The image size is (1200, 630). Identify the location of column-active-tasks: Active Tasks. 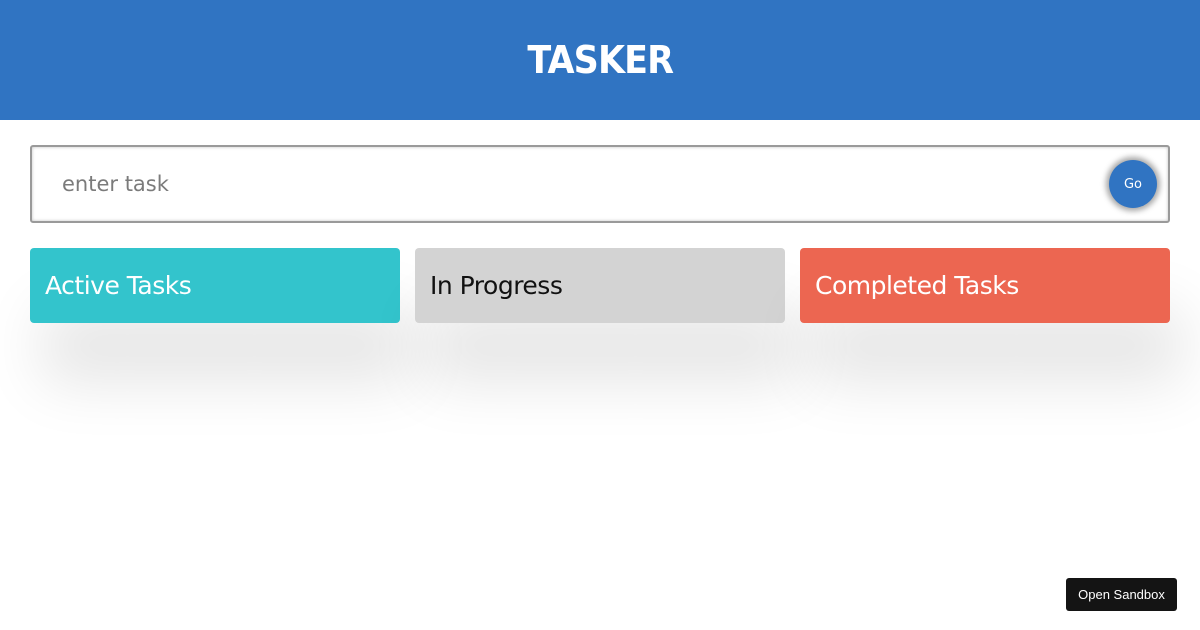
(215, 285).